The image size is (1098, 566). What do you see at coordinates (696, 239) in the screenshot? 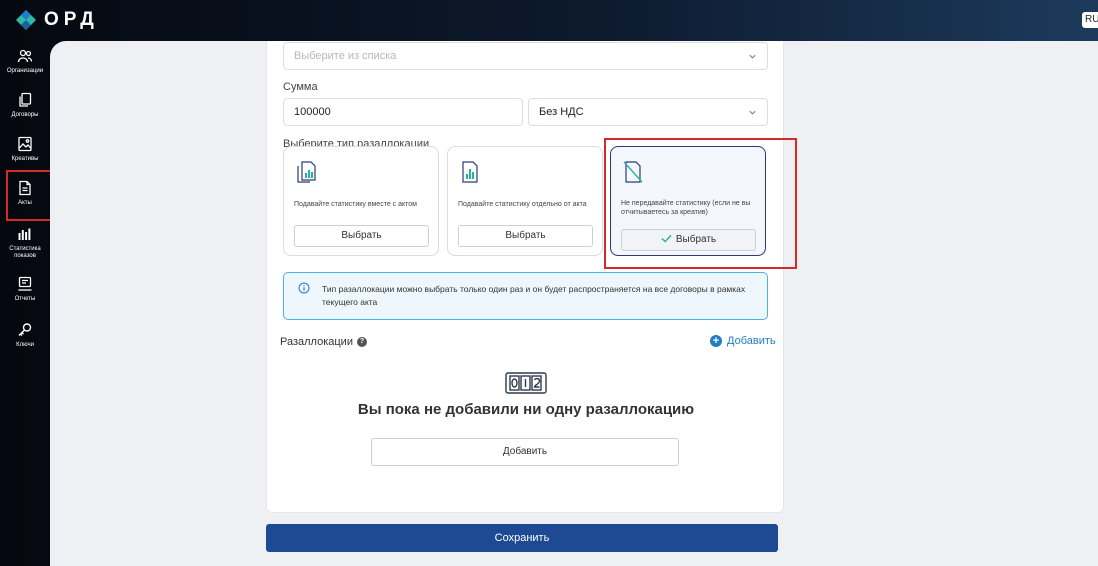
I see `selected-button-label: Выбрать` at bounding box center [696, 239].